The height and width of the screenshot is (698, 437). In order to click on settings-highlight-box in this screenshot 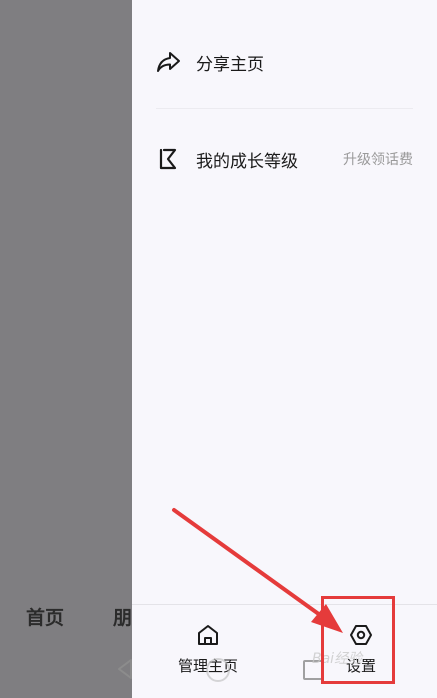, I will do `click(358, 640)`.